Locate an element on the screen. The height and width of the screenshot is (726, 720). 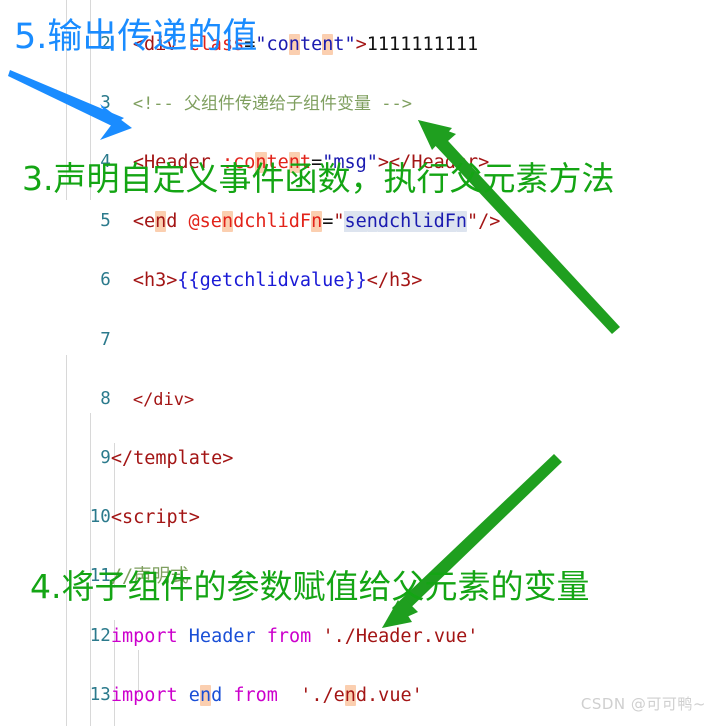
line-content: <script> is located at coordinates (155, 518).